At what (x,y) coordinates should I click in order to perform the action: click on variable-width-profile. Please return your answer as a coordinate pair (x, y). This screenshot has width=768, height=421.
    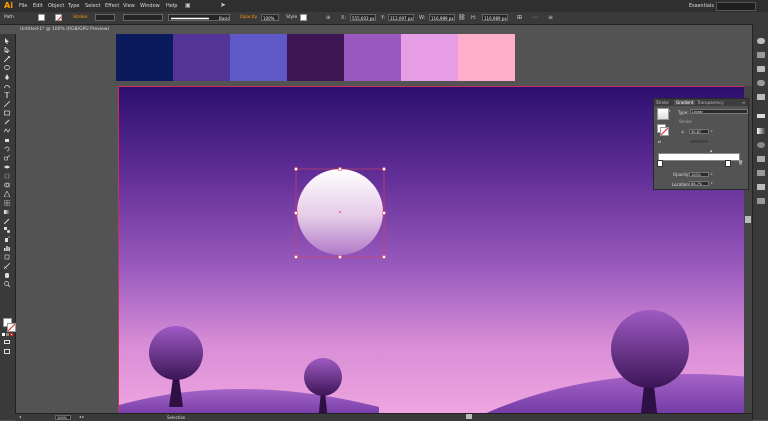
    Looking at the image, I should click on (143, 17).